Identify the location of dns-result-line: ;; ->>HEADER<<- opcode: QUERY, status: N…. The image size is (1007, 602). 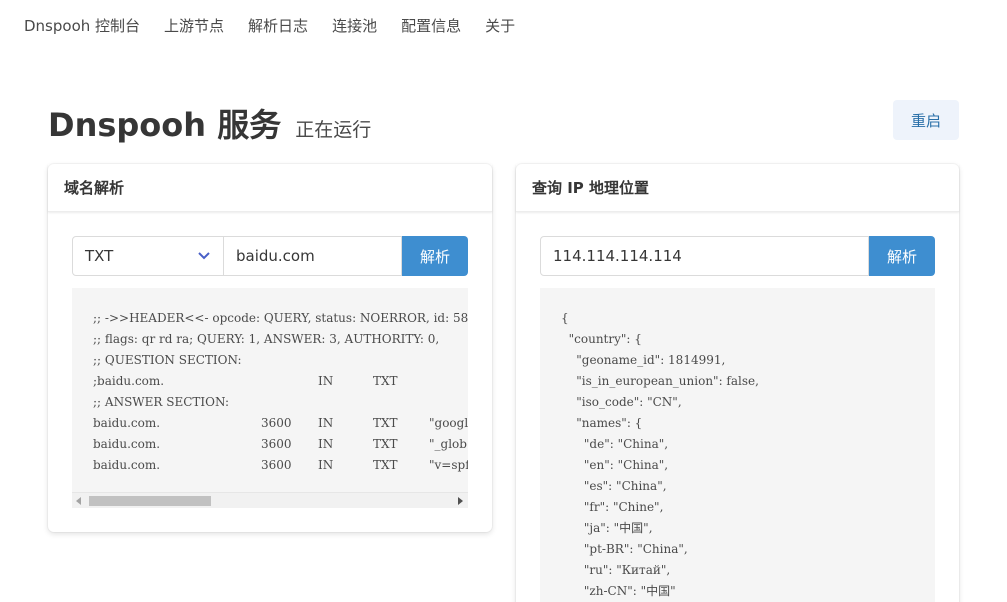
(280, 318).